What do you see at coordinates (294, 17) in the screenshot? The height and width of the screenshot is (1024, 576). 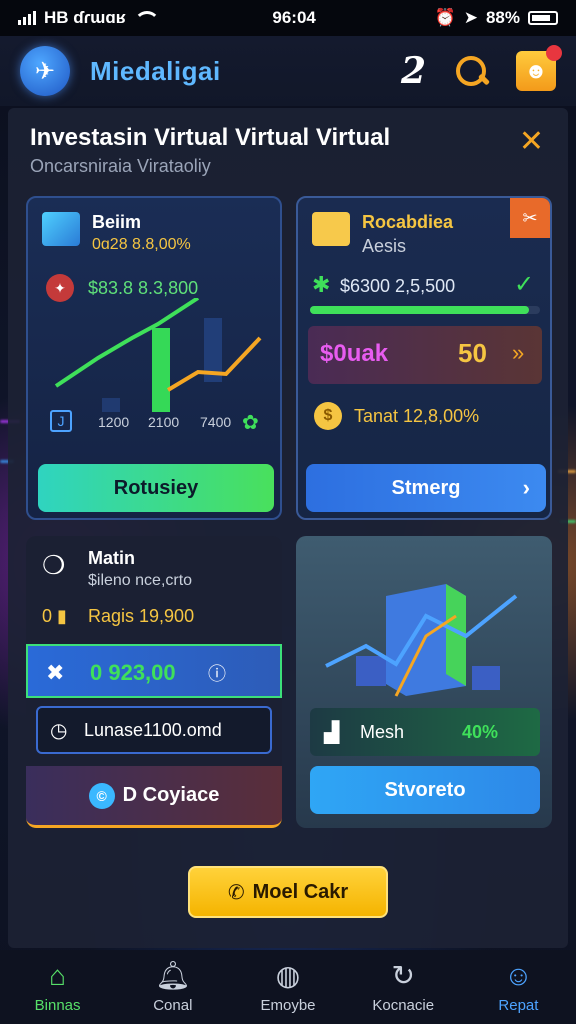 I see `clock: 96:04` at bounding box center [294, 17].